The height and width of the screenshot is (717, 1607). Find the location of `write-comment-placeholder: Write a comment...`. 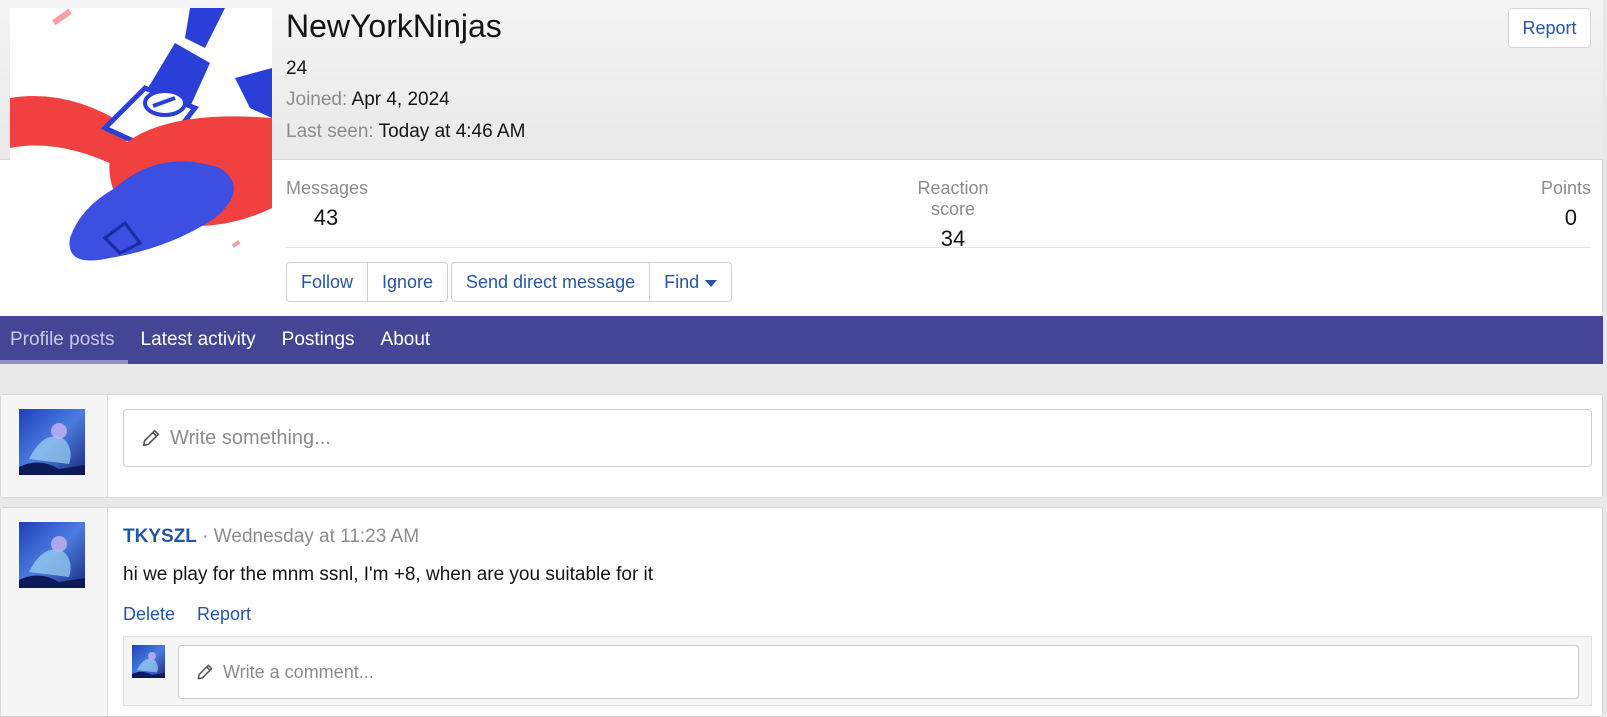

write-comment-placeholder: Write a comment... is located at coordinates (298, 671).